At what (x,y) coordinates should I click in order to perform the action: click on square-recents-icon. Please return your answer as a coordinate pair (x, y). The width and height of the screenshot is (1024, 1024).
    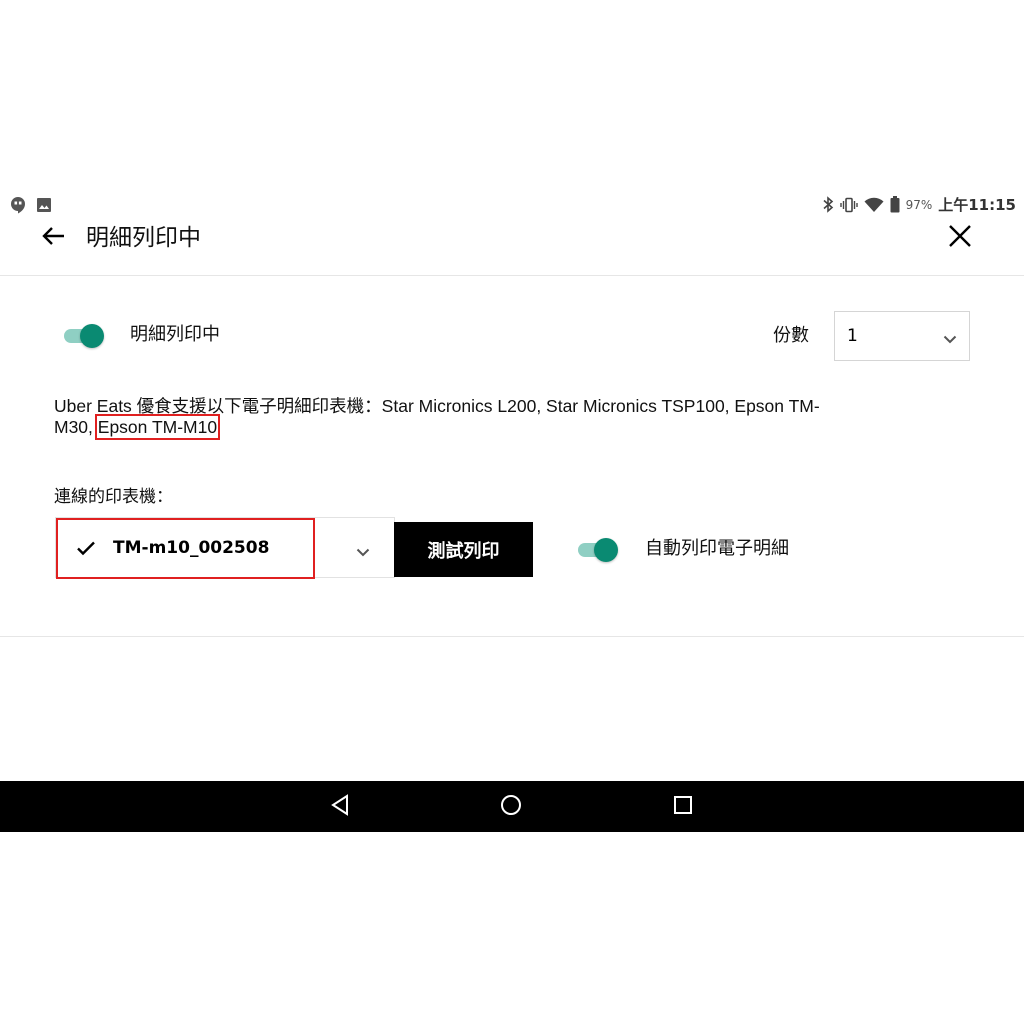
    Looking at the image, I should click on (683, 807).